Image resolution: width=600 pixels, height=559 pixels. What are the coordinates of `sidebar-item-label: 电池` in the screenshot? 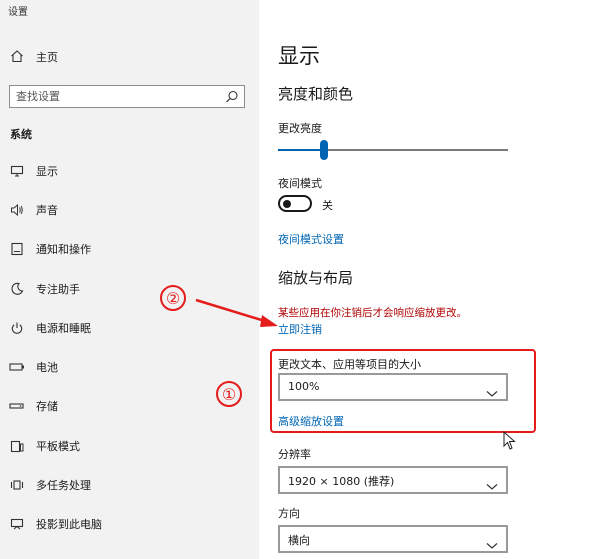 It's located at (47, 368).